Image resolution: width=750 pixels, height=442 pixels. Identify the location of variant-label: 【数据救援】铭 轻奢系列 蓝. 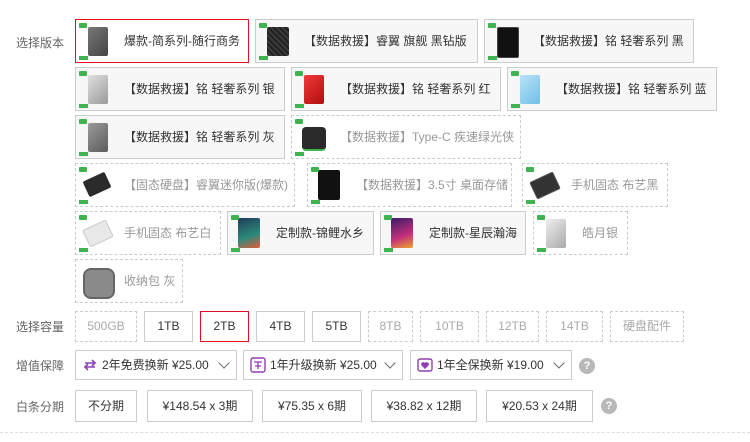
(631, 89).